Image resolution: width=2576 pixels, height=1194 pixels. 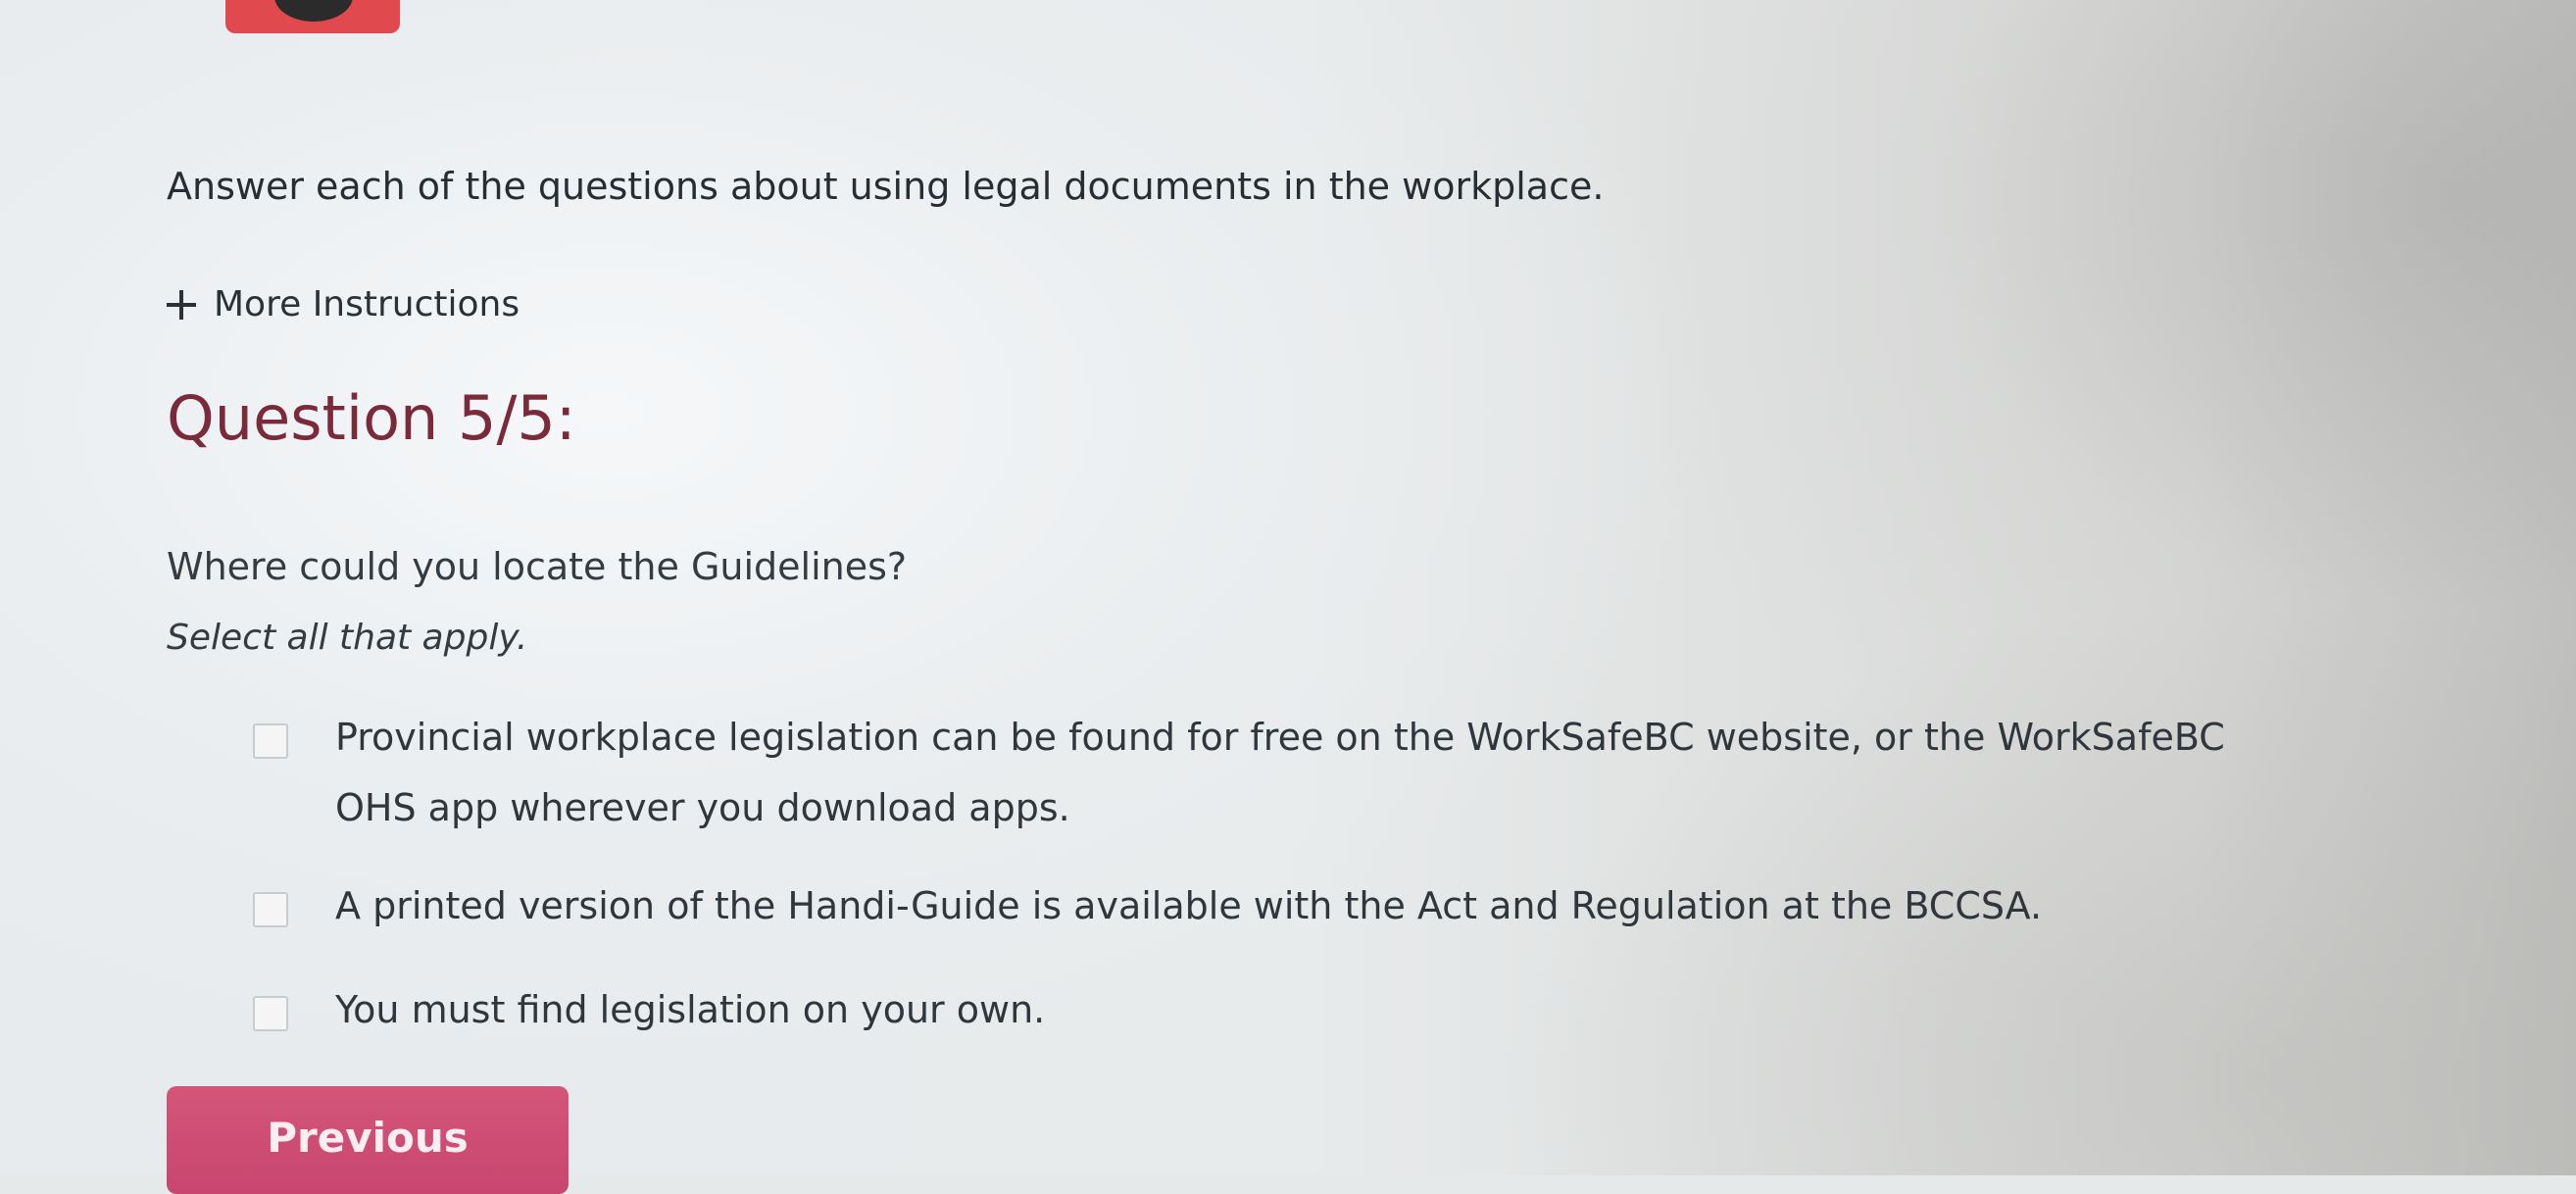 I want to click on select-hint: Select all that apply., so click(x=347, y=638).